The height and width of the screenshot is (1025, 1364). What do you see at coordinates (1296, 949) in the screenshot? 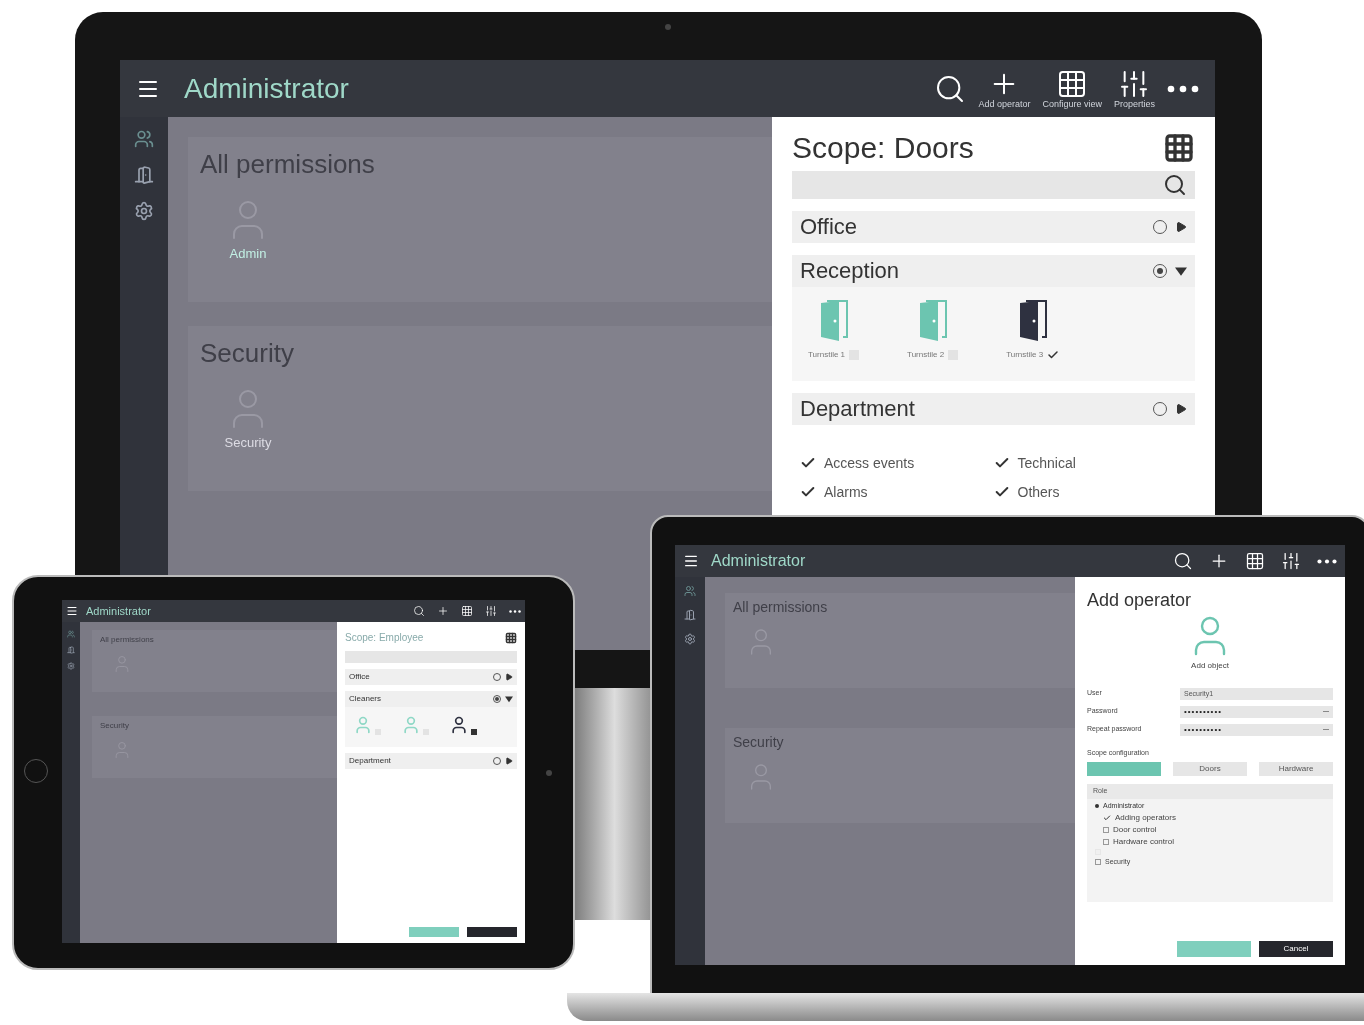
I see `cancel-button: Cancel` at bounding box center [1296, 949].